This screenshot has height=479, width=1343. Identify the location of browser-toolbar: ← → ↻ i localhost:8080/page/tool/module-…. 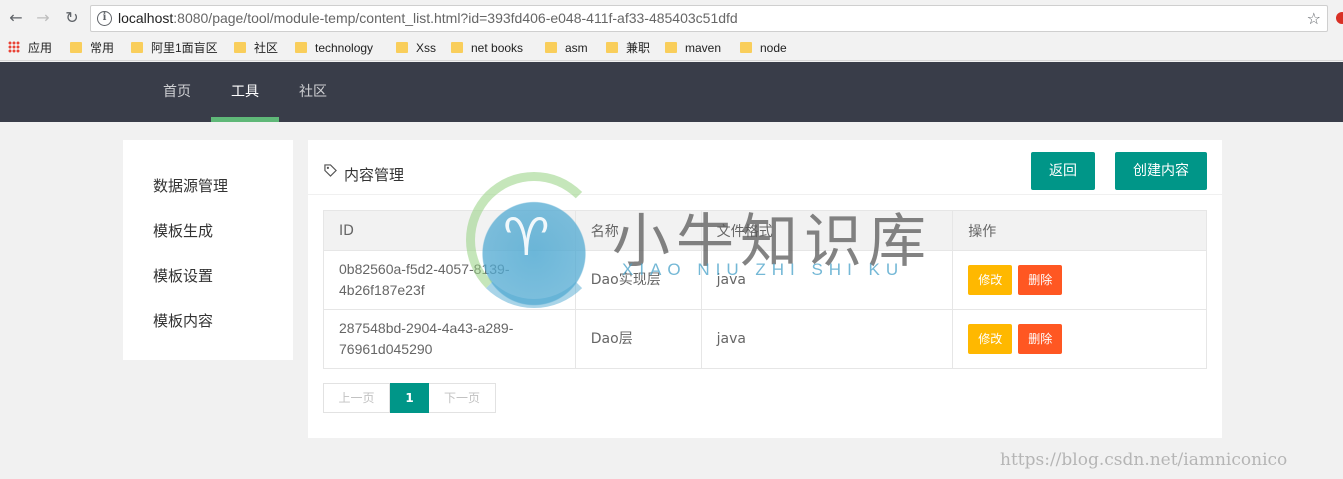
(671, 18).